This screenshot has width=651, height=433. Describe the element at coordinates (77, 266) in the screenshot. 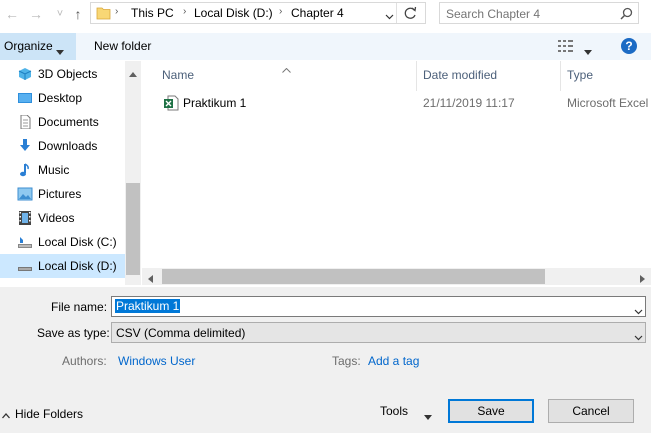

I see `sidebar-item-label: Local Disk (D:)` at that location.